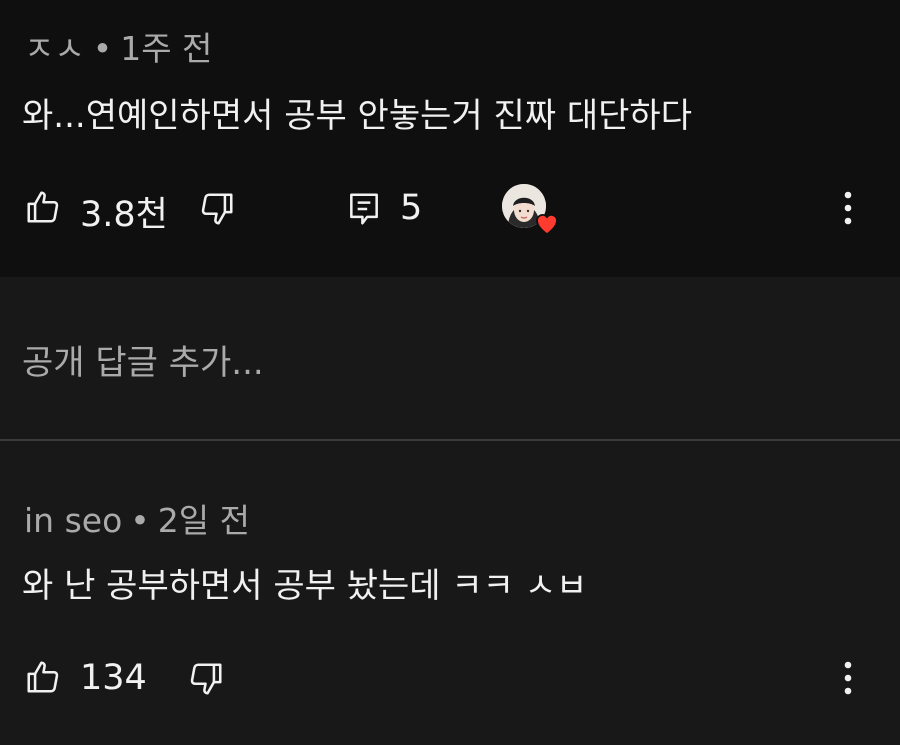 Image resolution: width=900 pixels, height=745 pixels. Describe the element at coordinates (450, 208) in the screenshot. I see `comment-actions: 3.8천 5` at that location.